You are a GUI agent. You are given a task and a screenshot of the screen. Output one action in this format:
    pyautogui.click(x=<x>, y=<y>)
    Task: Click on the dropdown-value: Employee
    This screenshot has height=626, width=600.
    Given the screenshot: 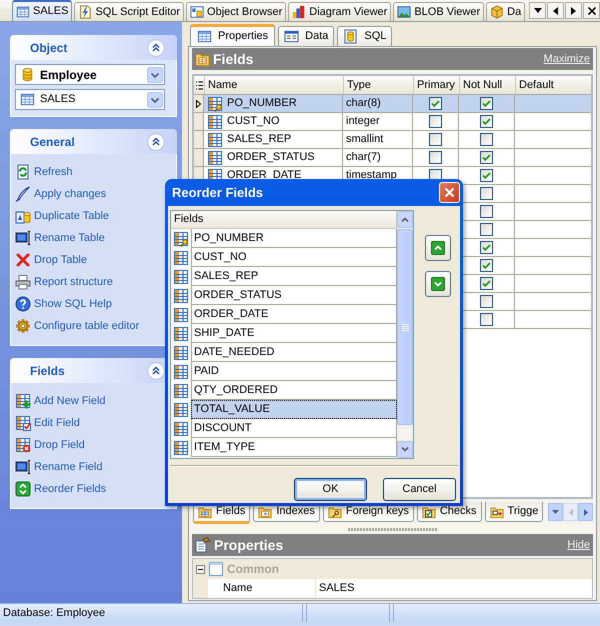 What is the action you would take?
    pyautogui.click(x=69, y=74)
    